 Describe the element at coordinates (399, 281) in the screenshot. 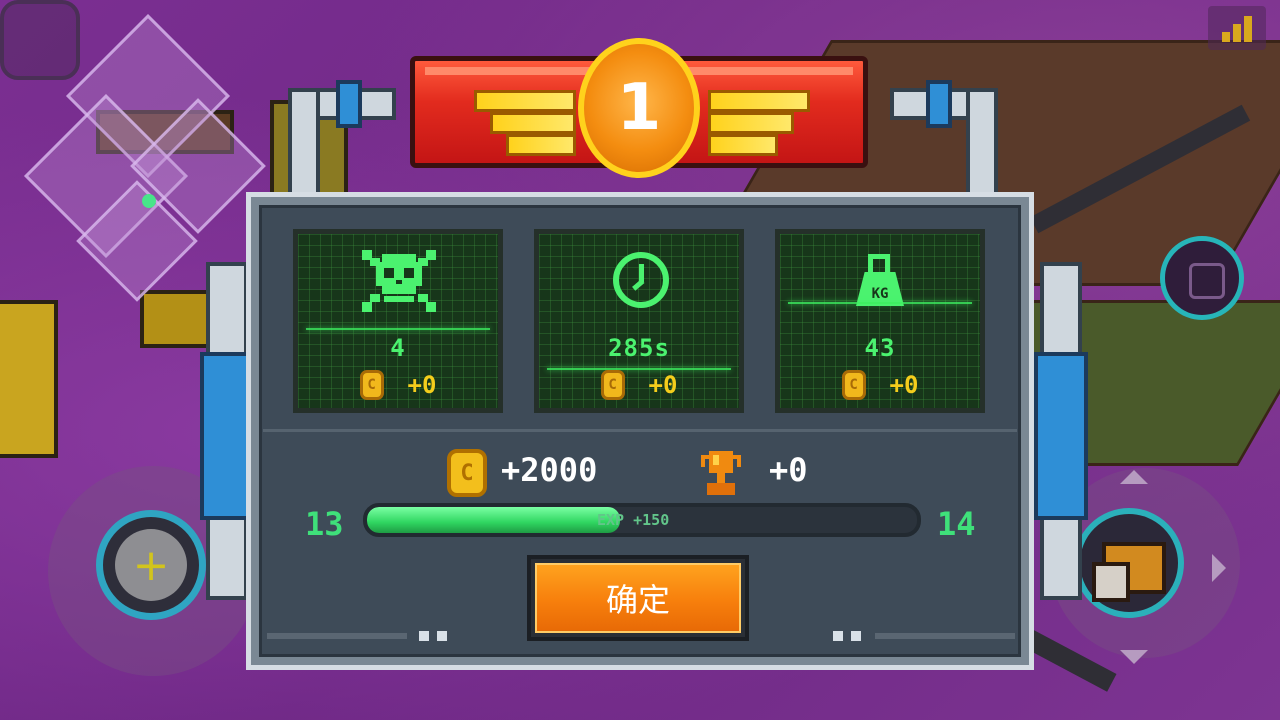

I see `skull-crossbones-icon` at that location.